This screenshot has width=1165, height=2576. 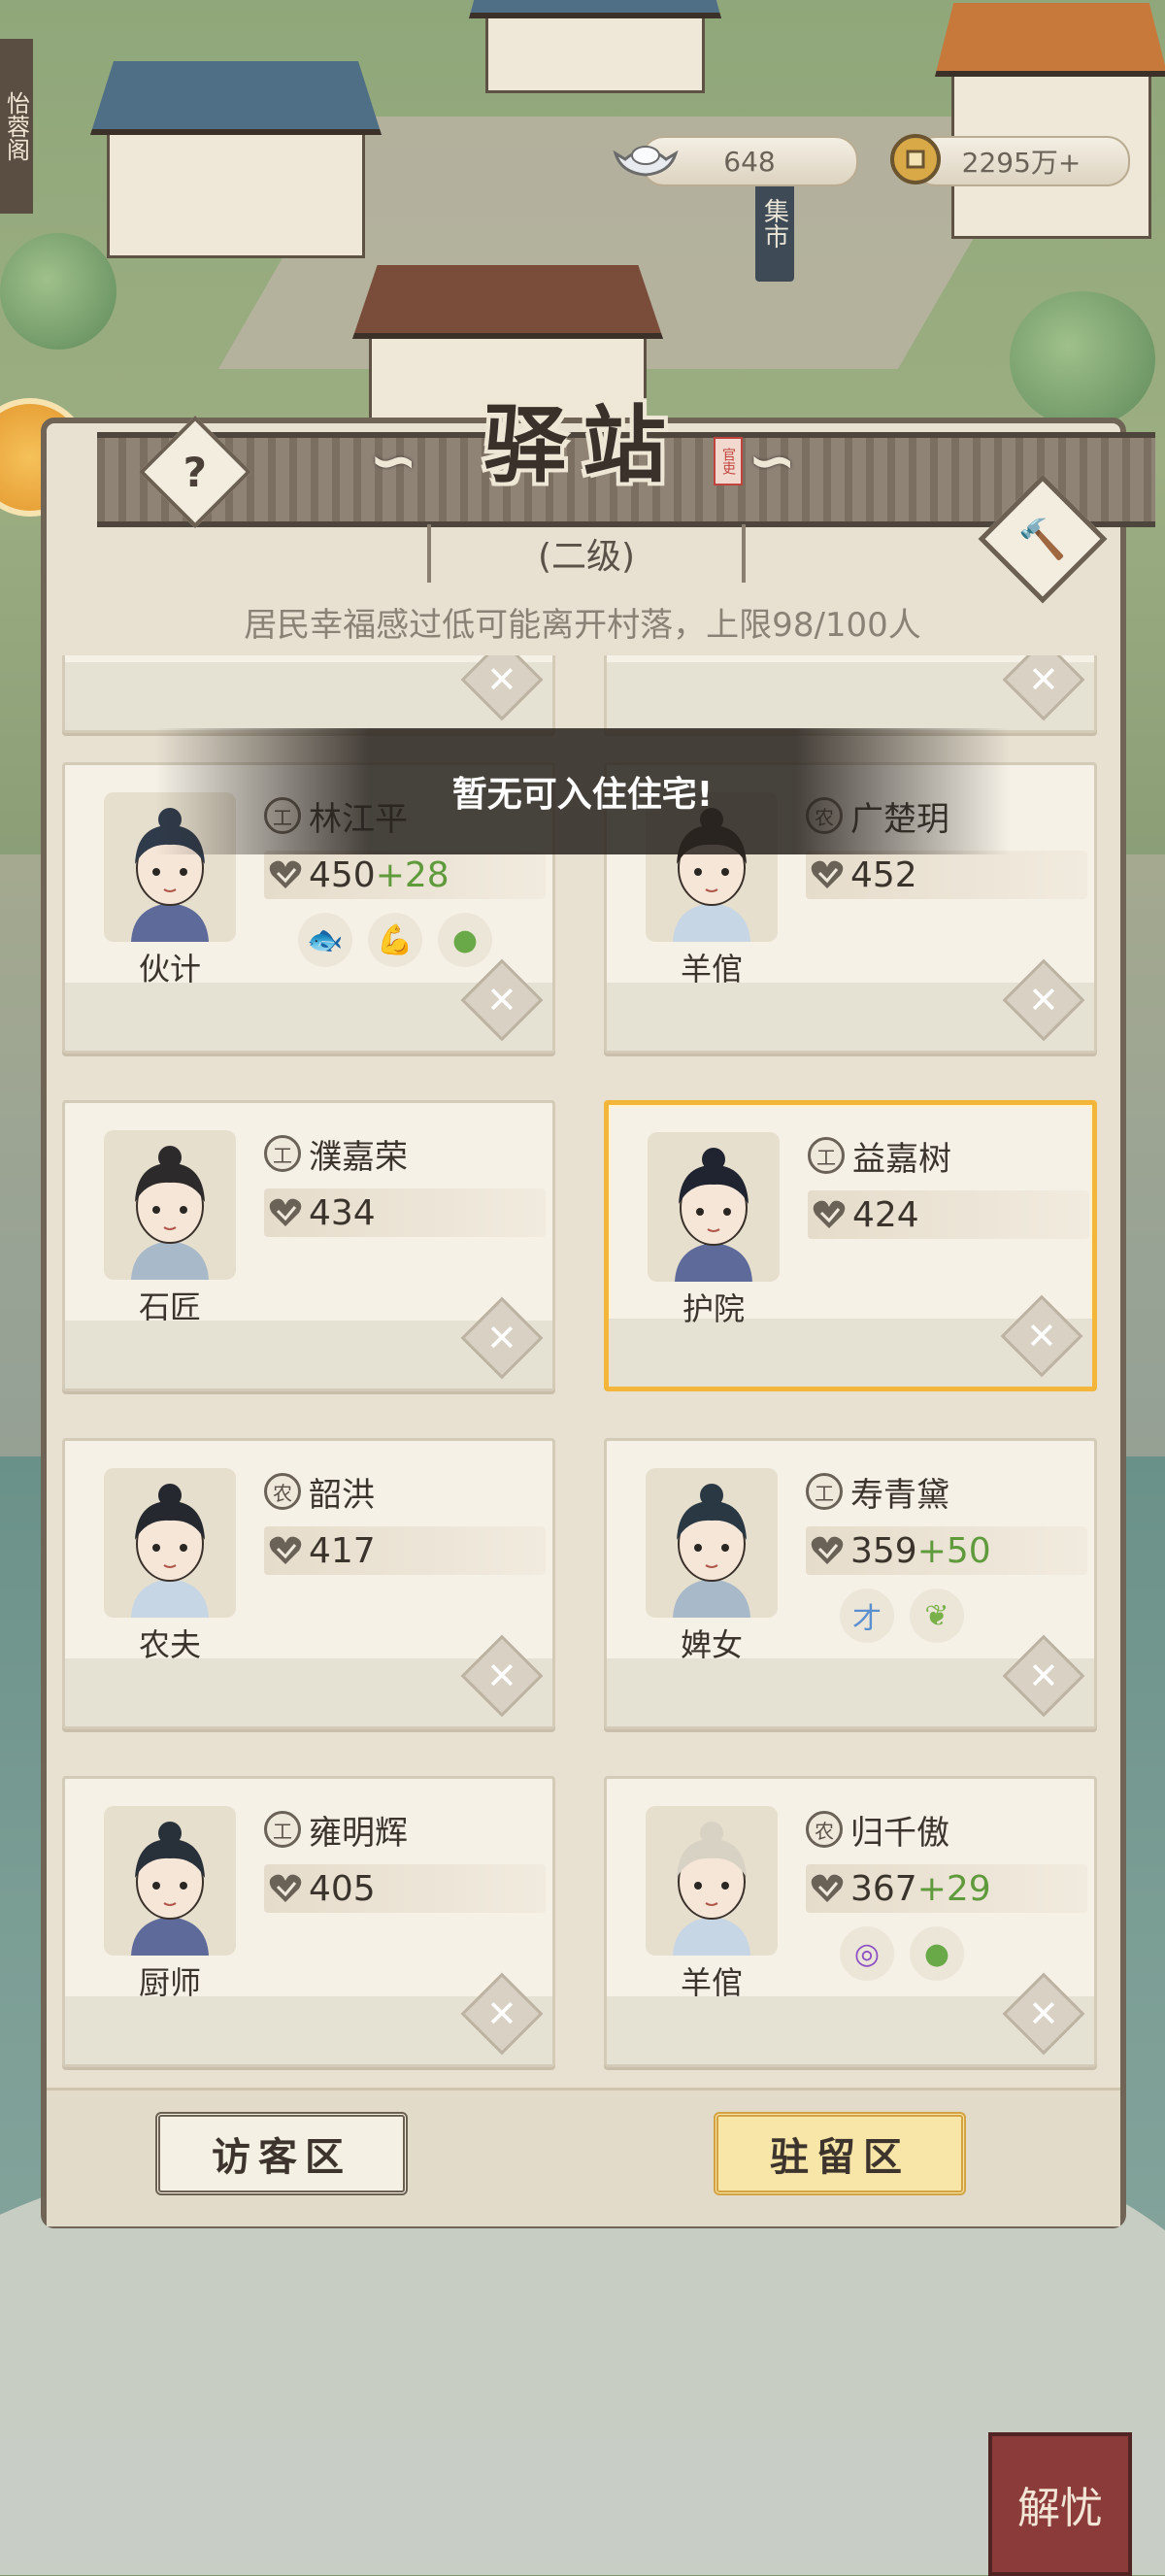 What do you see at coordinates (840, 2153) in the screenshot?
I see `tab-resident-area: 驻留区` at bounding box center [840, 2153].